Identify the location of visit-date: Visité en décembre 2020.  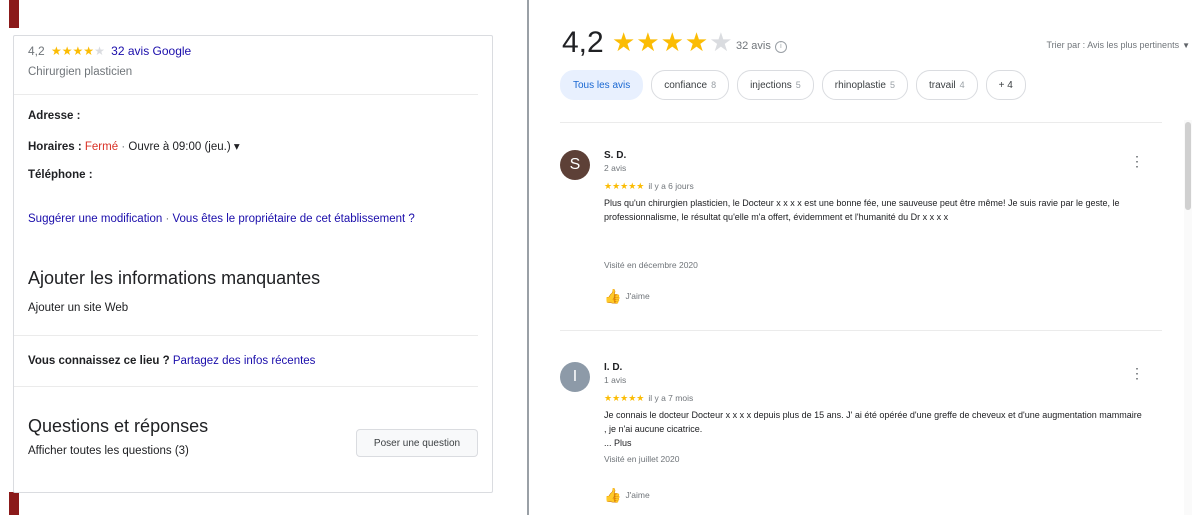
(651, 265).